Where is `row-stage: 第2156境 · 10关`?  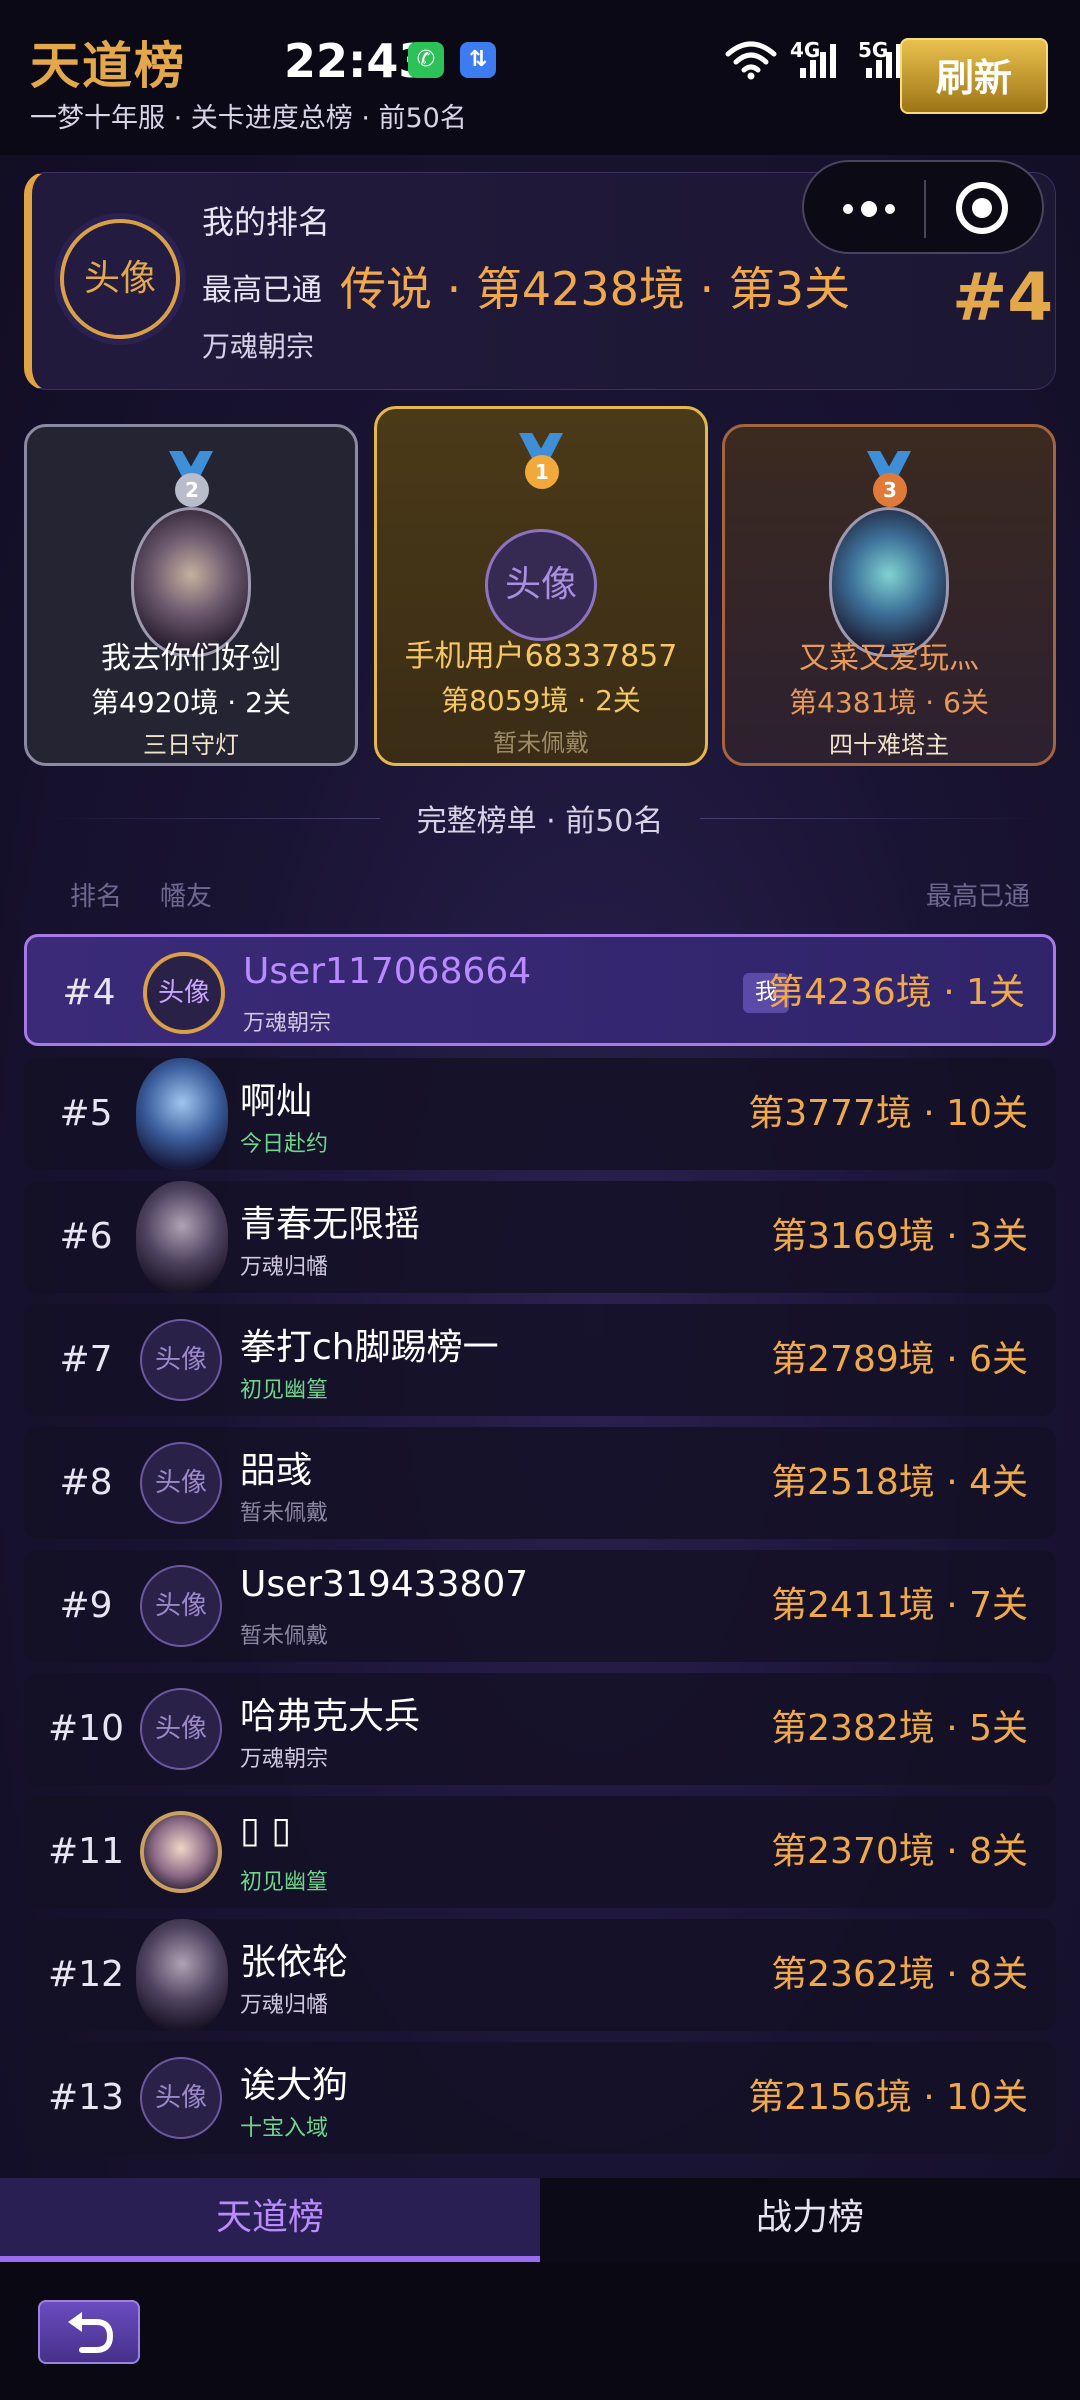 row-stage: 第2156境 · 10关 is located at coordinates (888, 2097).